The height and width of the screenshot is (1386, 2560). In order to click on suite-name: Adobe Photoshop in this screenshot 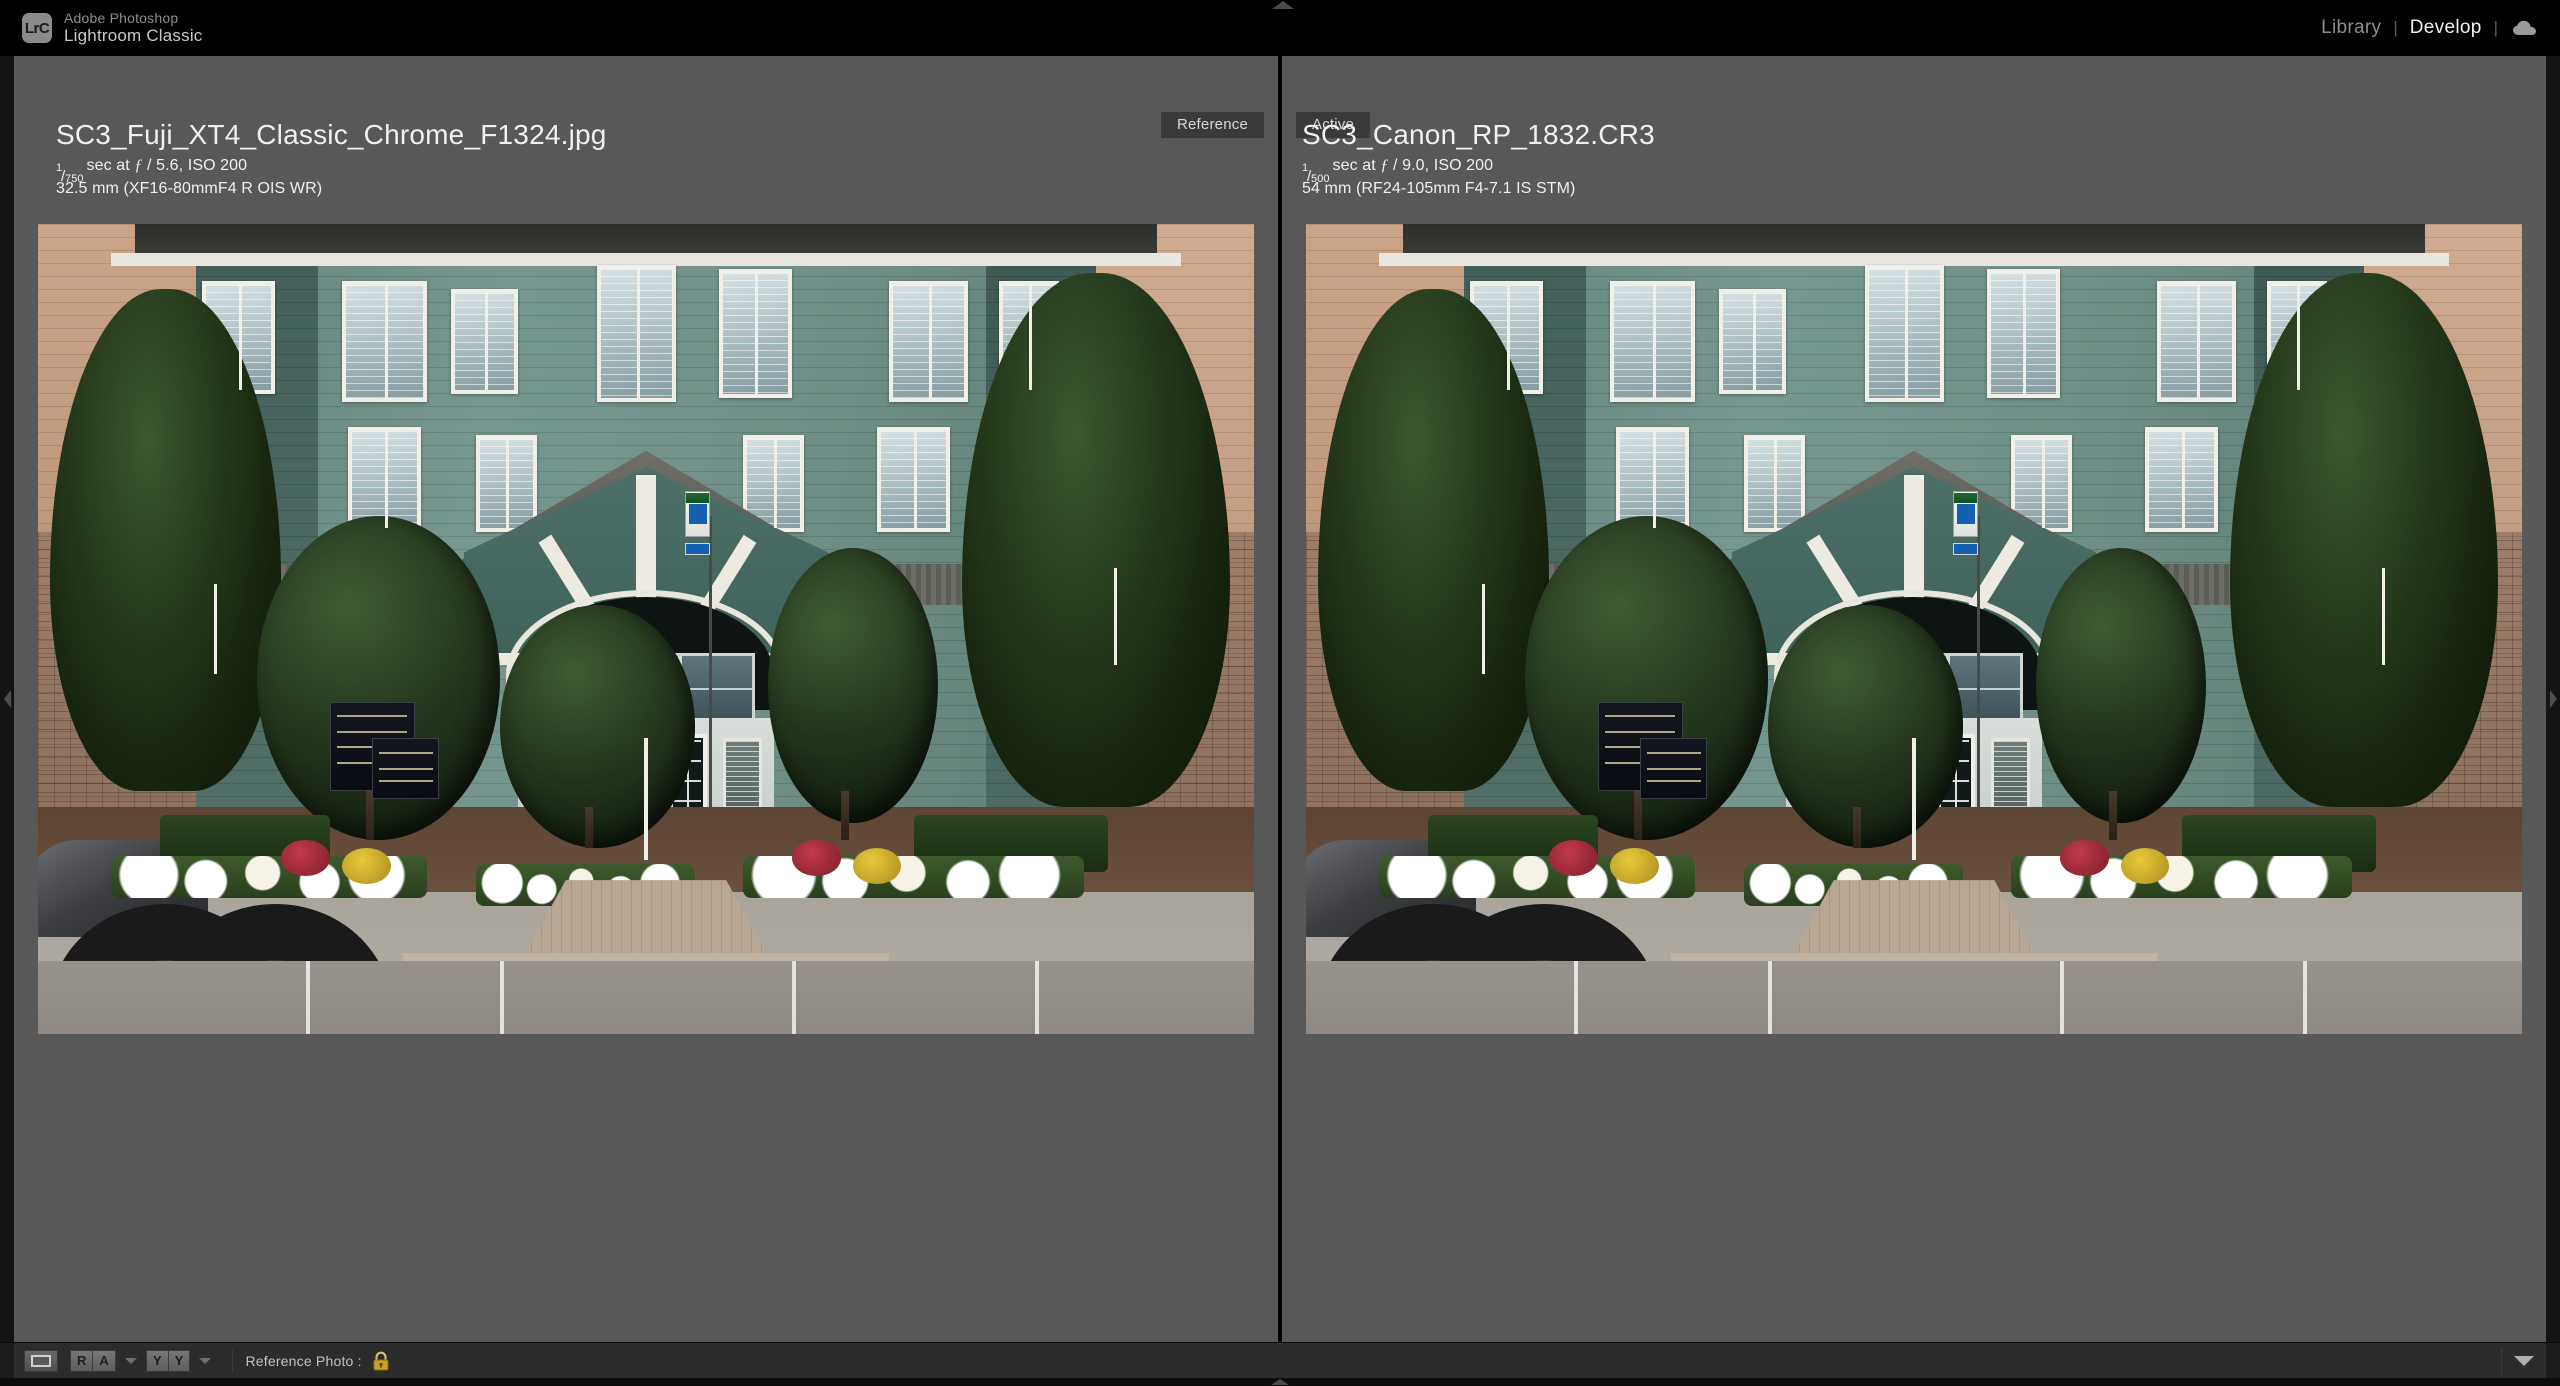, I will do `click(121, 18)`.